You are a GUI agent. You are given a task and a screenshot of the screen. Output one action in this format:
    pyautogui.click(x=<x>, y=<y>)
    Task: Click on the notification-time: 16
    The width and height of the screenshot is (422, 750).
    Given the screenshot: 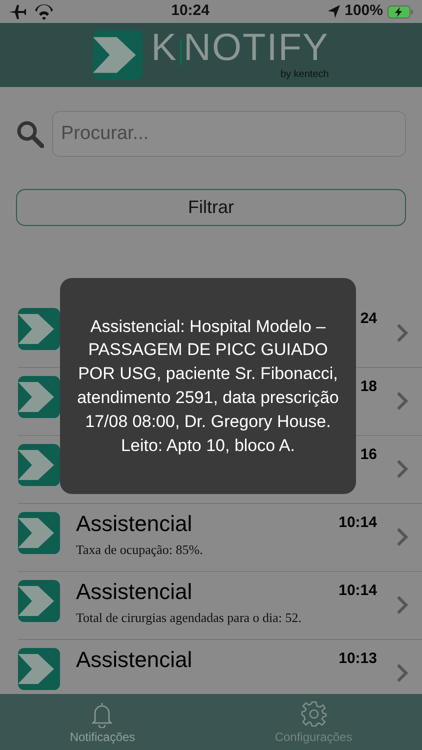 What is the action you would take?
    pyautogui.click(x=368, y=455)
    